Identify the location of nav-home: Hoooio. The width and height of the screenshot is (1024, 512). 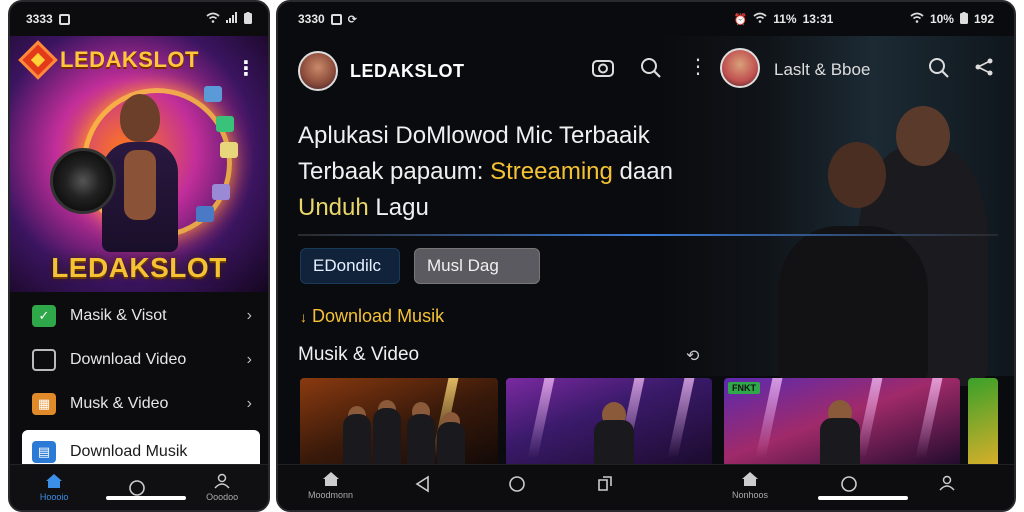
(54, 487).